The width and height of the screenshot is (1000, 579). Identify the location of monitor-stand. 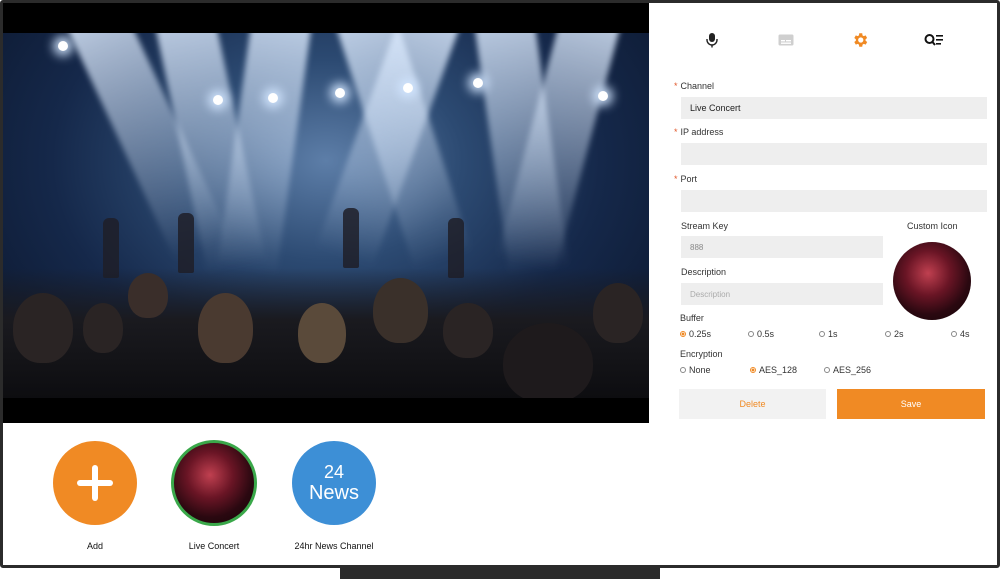
(500, 572).